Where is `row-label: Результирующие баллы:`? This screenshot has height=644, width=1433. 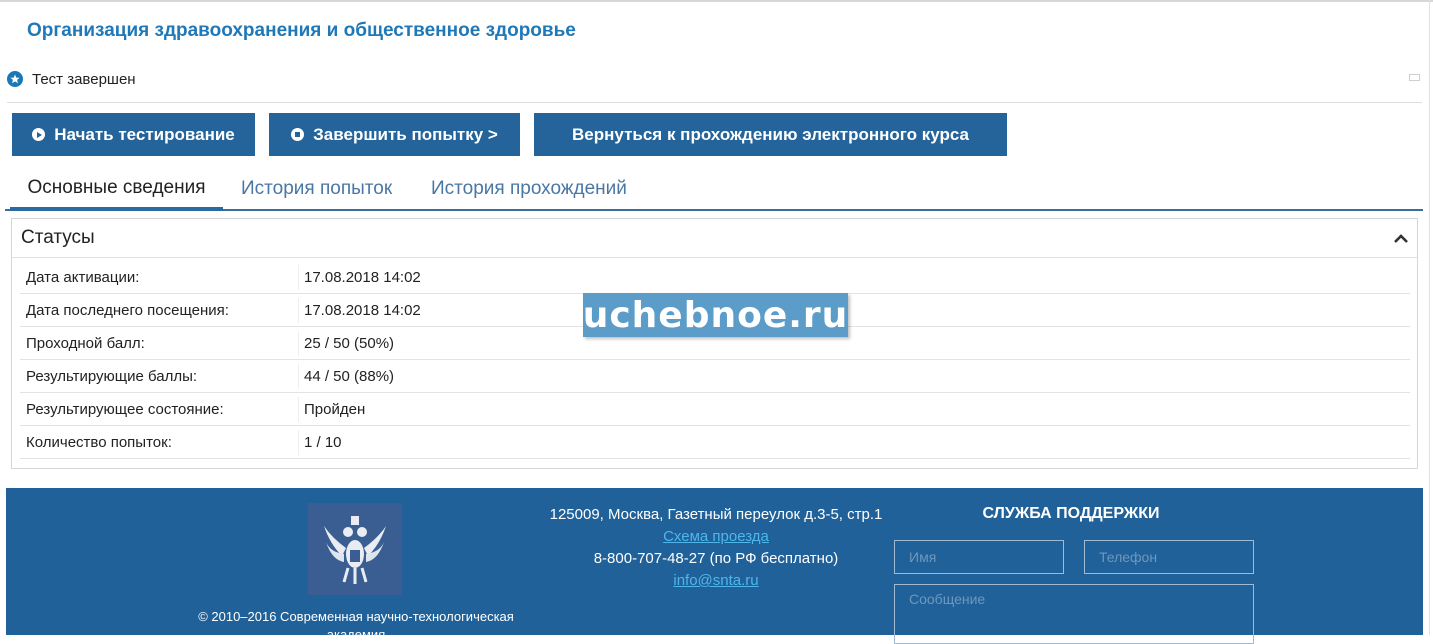
row-label: Результирующие баллы: is located at coordinates (112, 376).